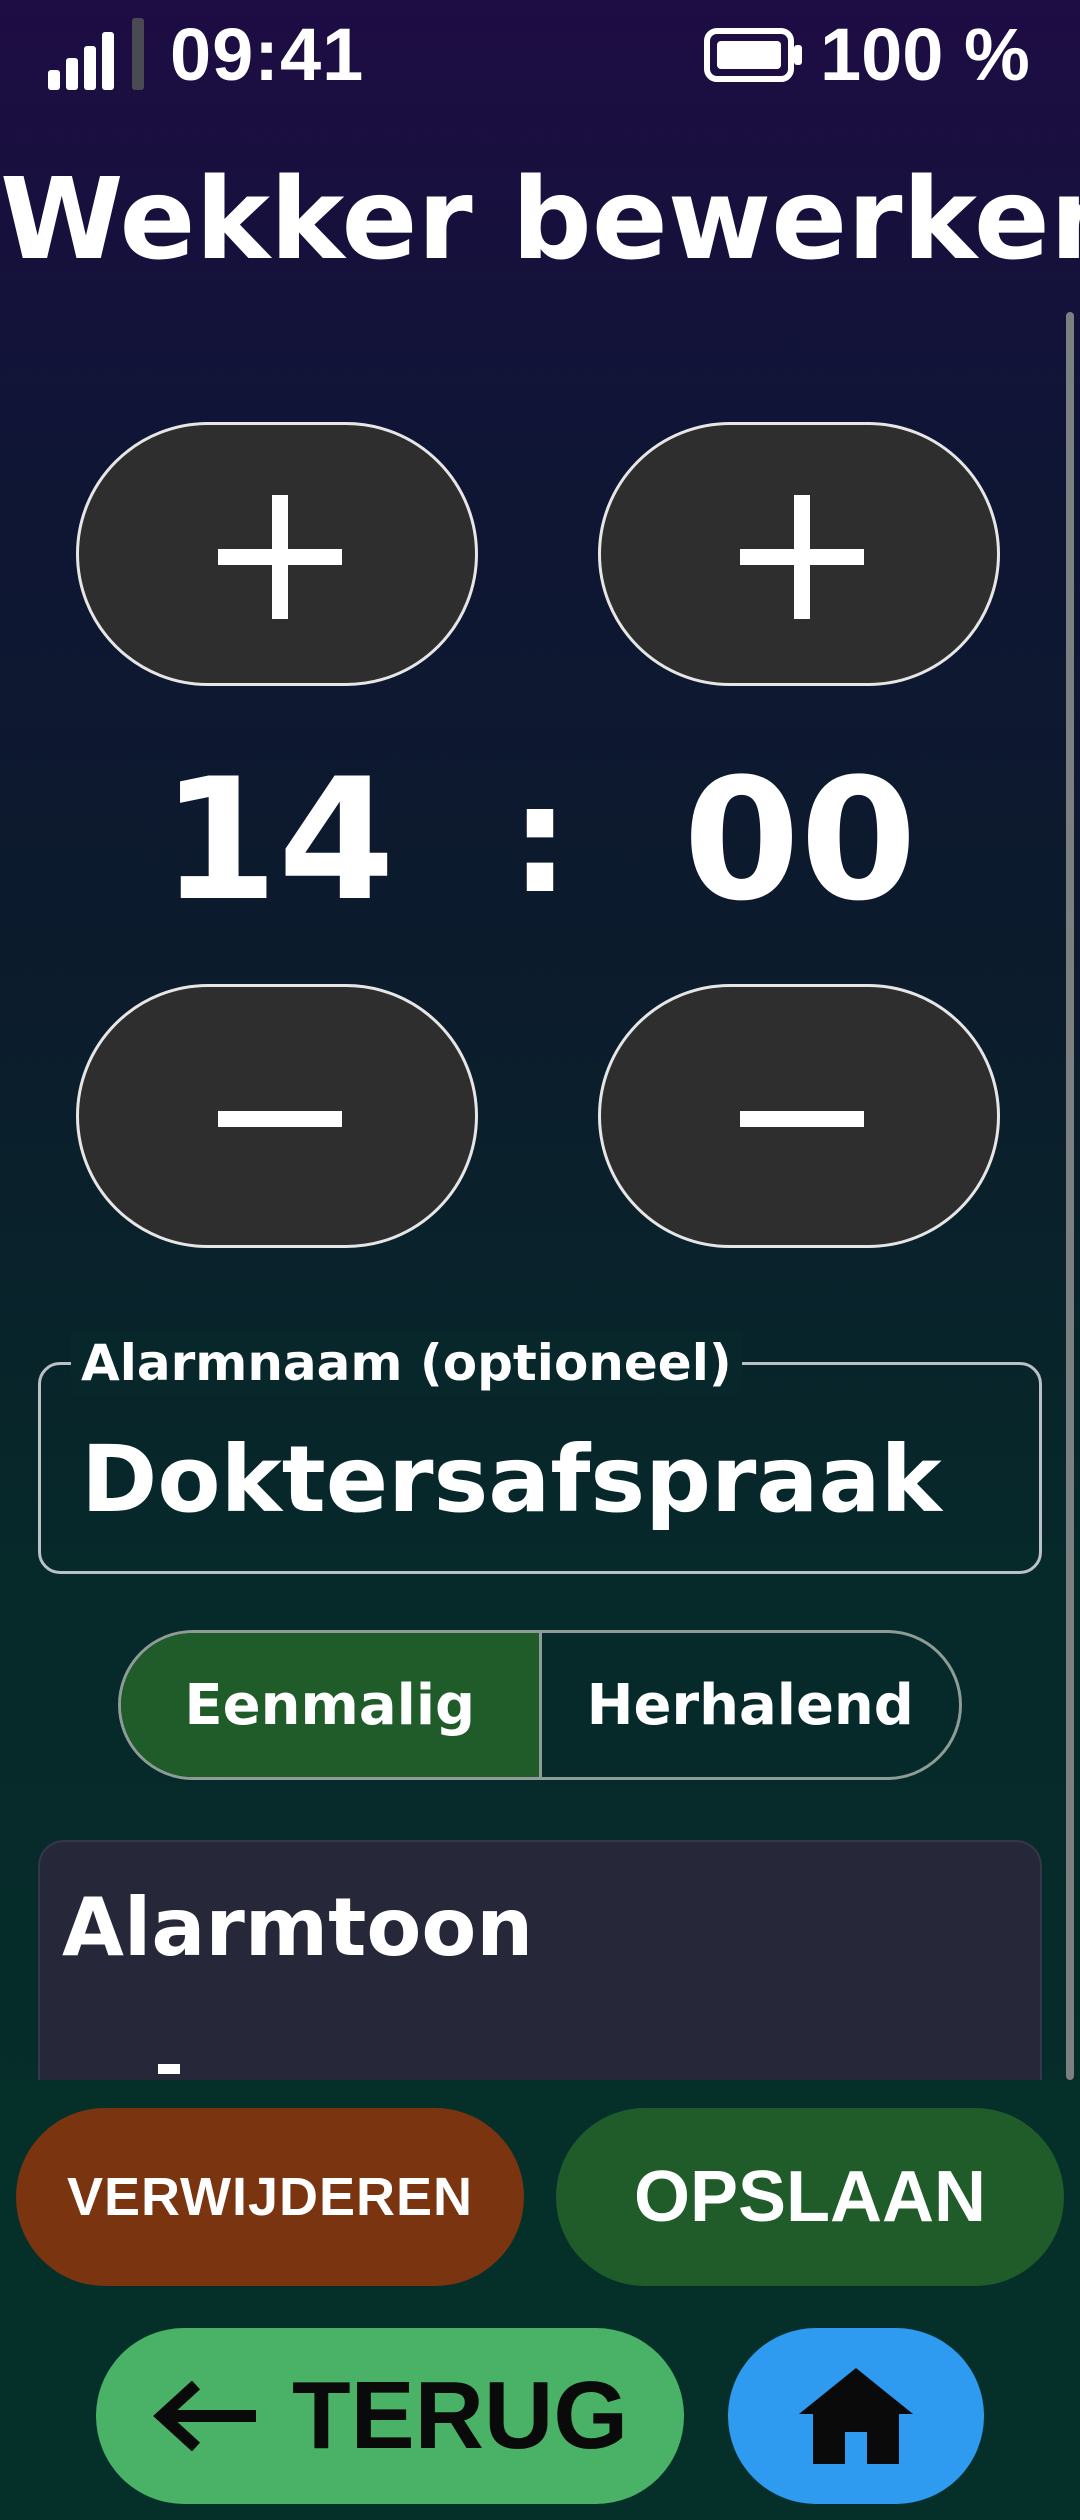  I want to click on segment-once: Eenmalig, so click(331, 1705).